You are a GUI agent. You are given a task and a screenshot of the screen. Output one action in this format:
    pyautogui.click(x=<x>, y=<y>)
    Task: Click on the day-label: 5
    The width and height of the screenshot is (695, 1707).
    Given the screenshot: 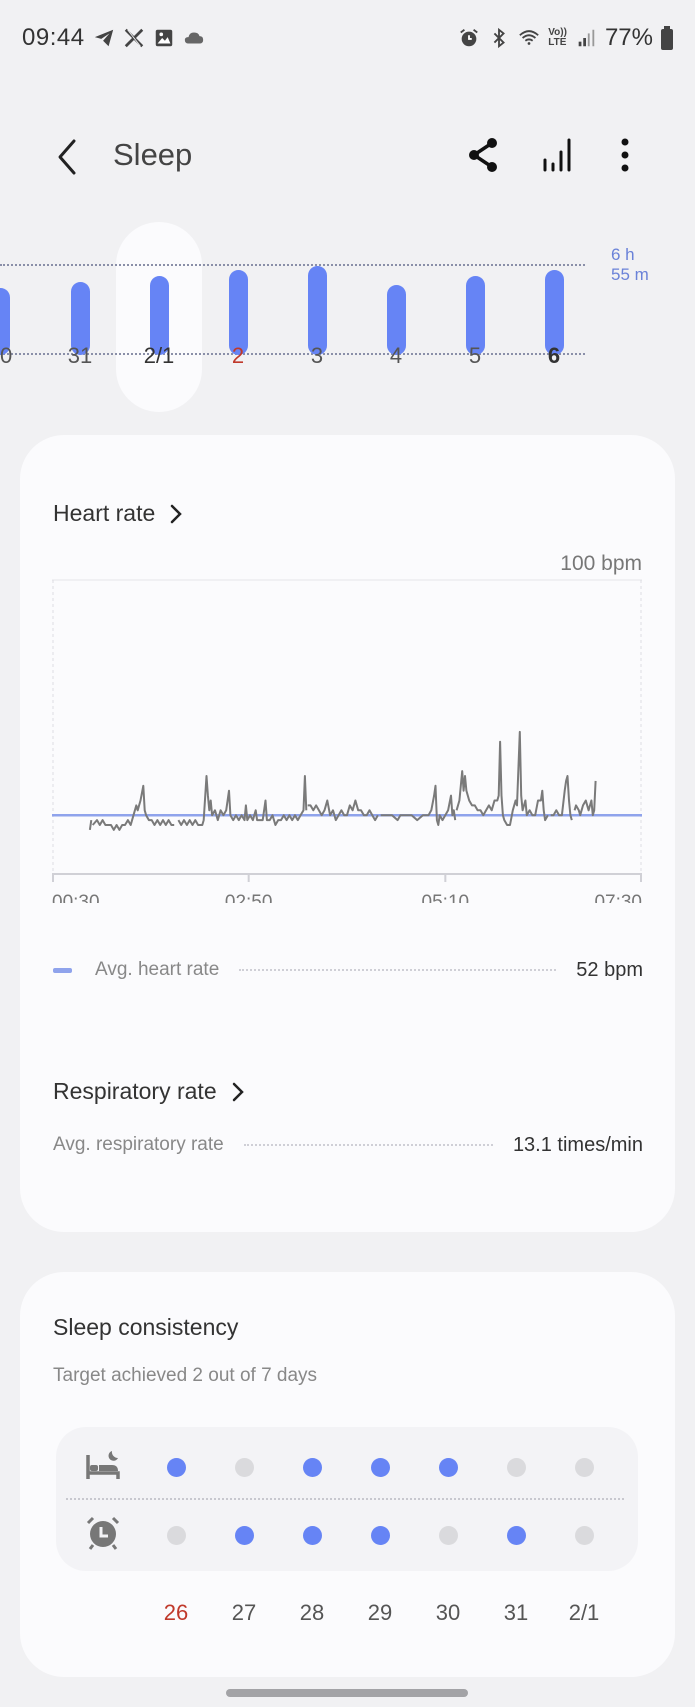 What is the action you would take?
    pyautogui.click(x=475, y=356)
    